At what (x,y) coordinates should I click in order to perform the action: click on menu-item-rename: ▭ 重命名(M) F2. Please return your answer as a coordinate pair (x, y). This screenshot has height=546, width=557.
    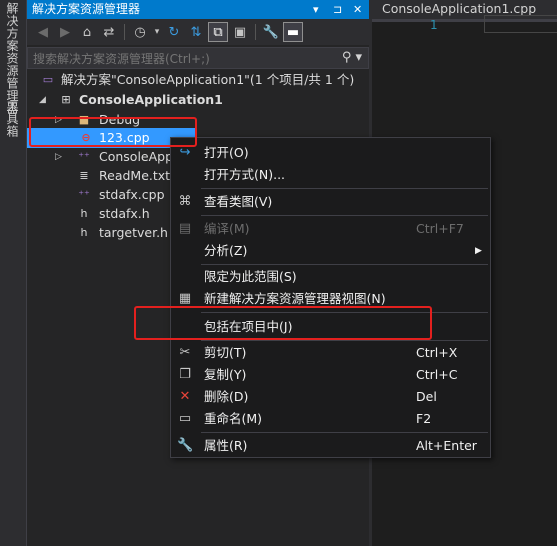
    Looking at the image, I should click on (330, 419).